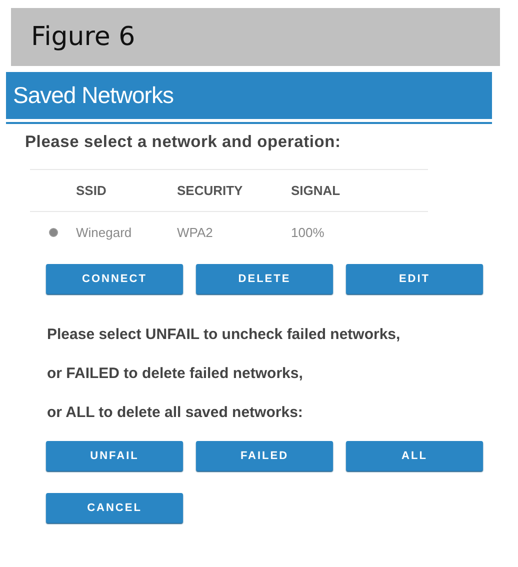  What do you see at coordinates (104, 233) in the screenshot?
I see `table-cell-text: Winegard` at bounding box center [104, 233].